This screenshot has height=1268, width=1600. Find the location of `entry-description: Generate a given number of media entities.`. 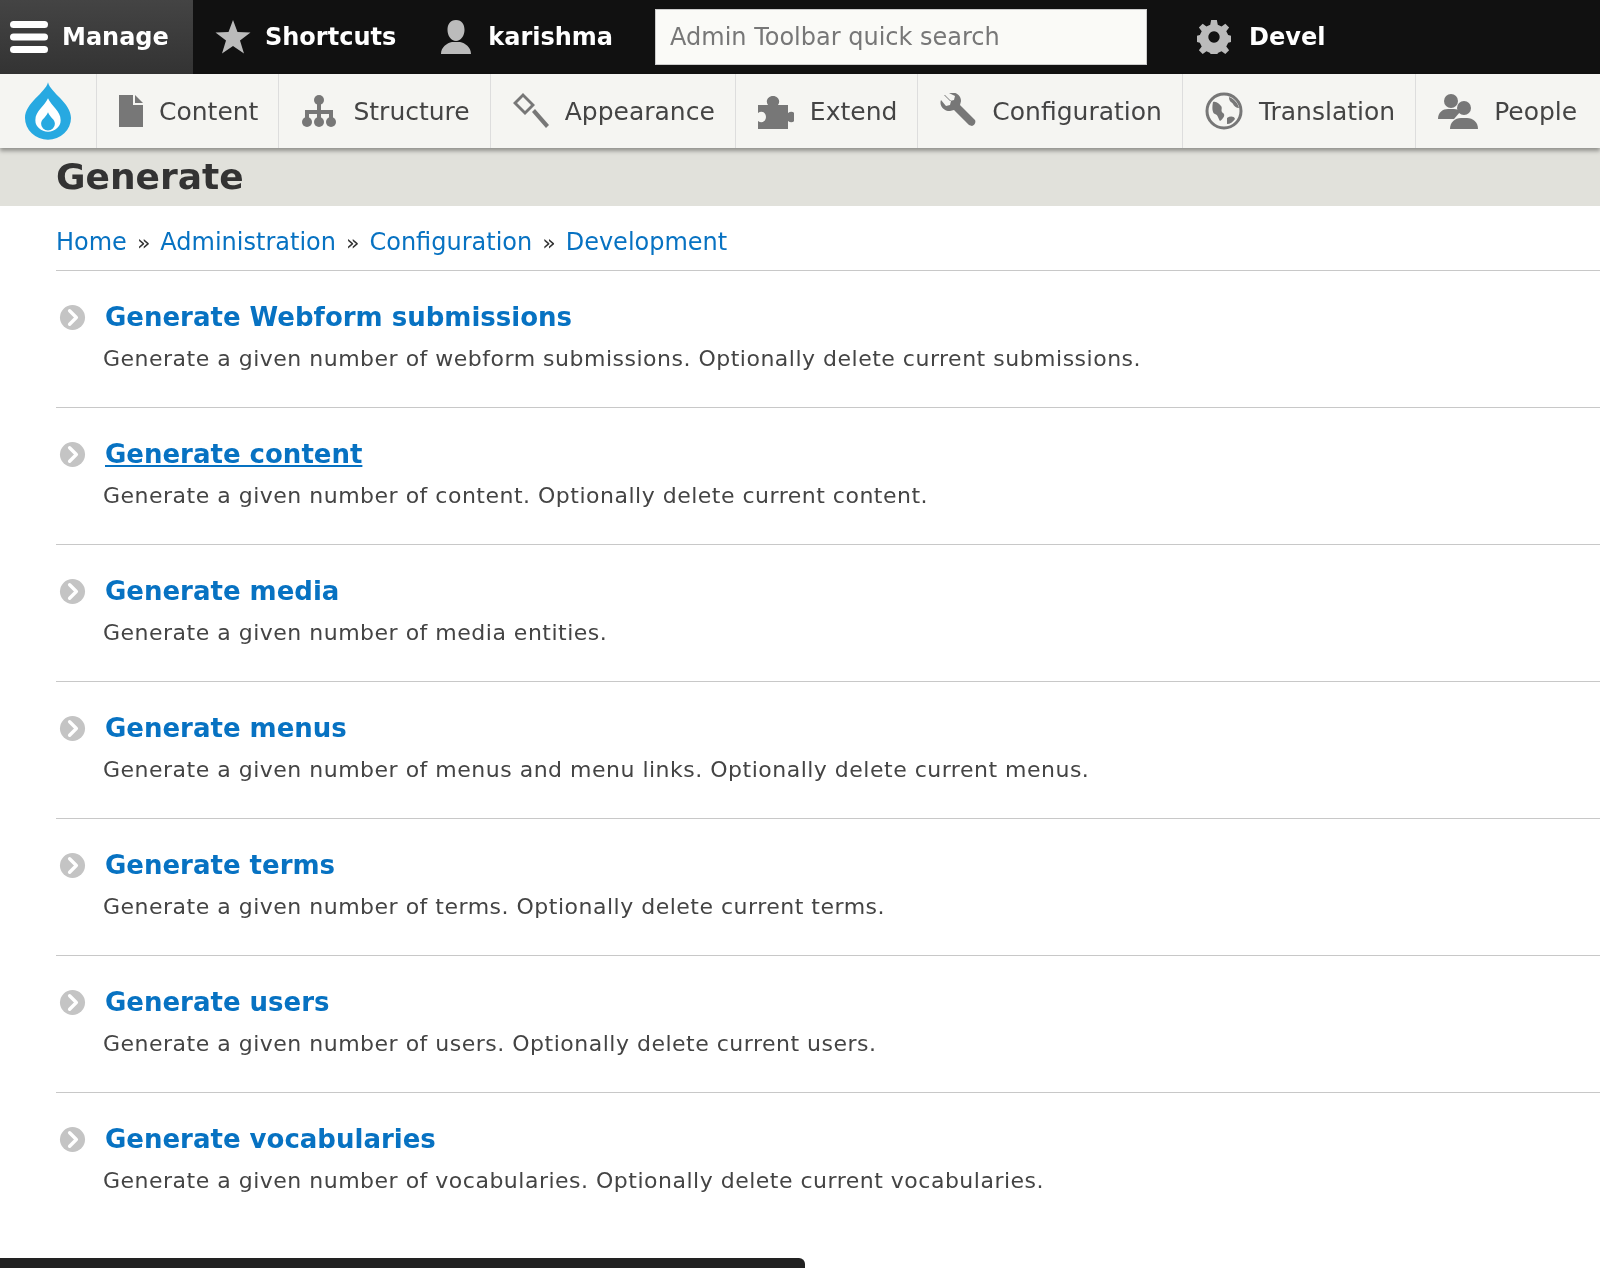

entry-description: Generate a given number of media entities. is located at coordinates (356, 632).